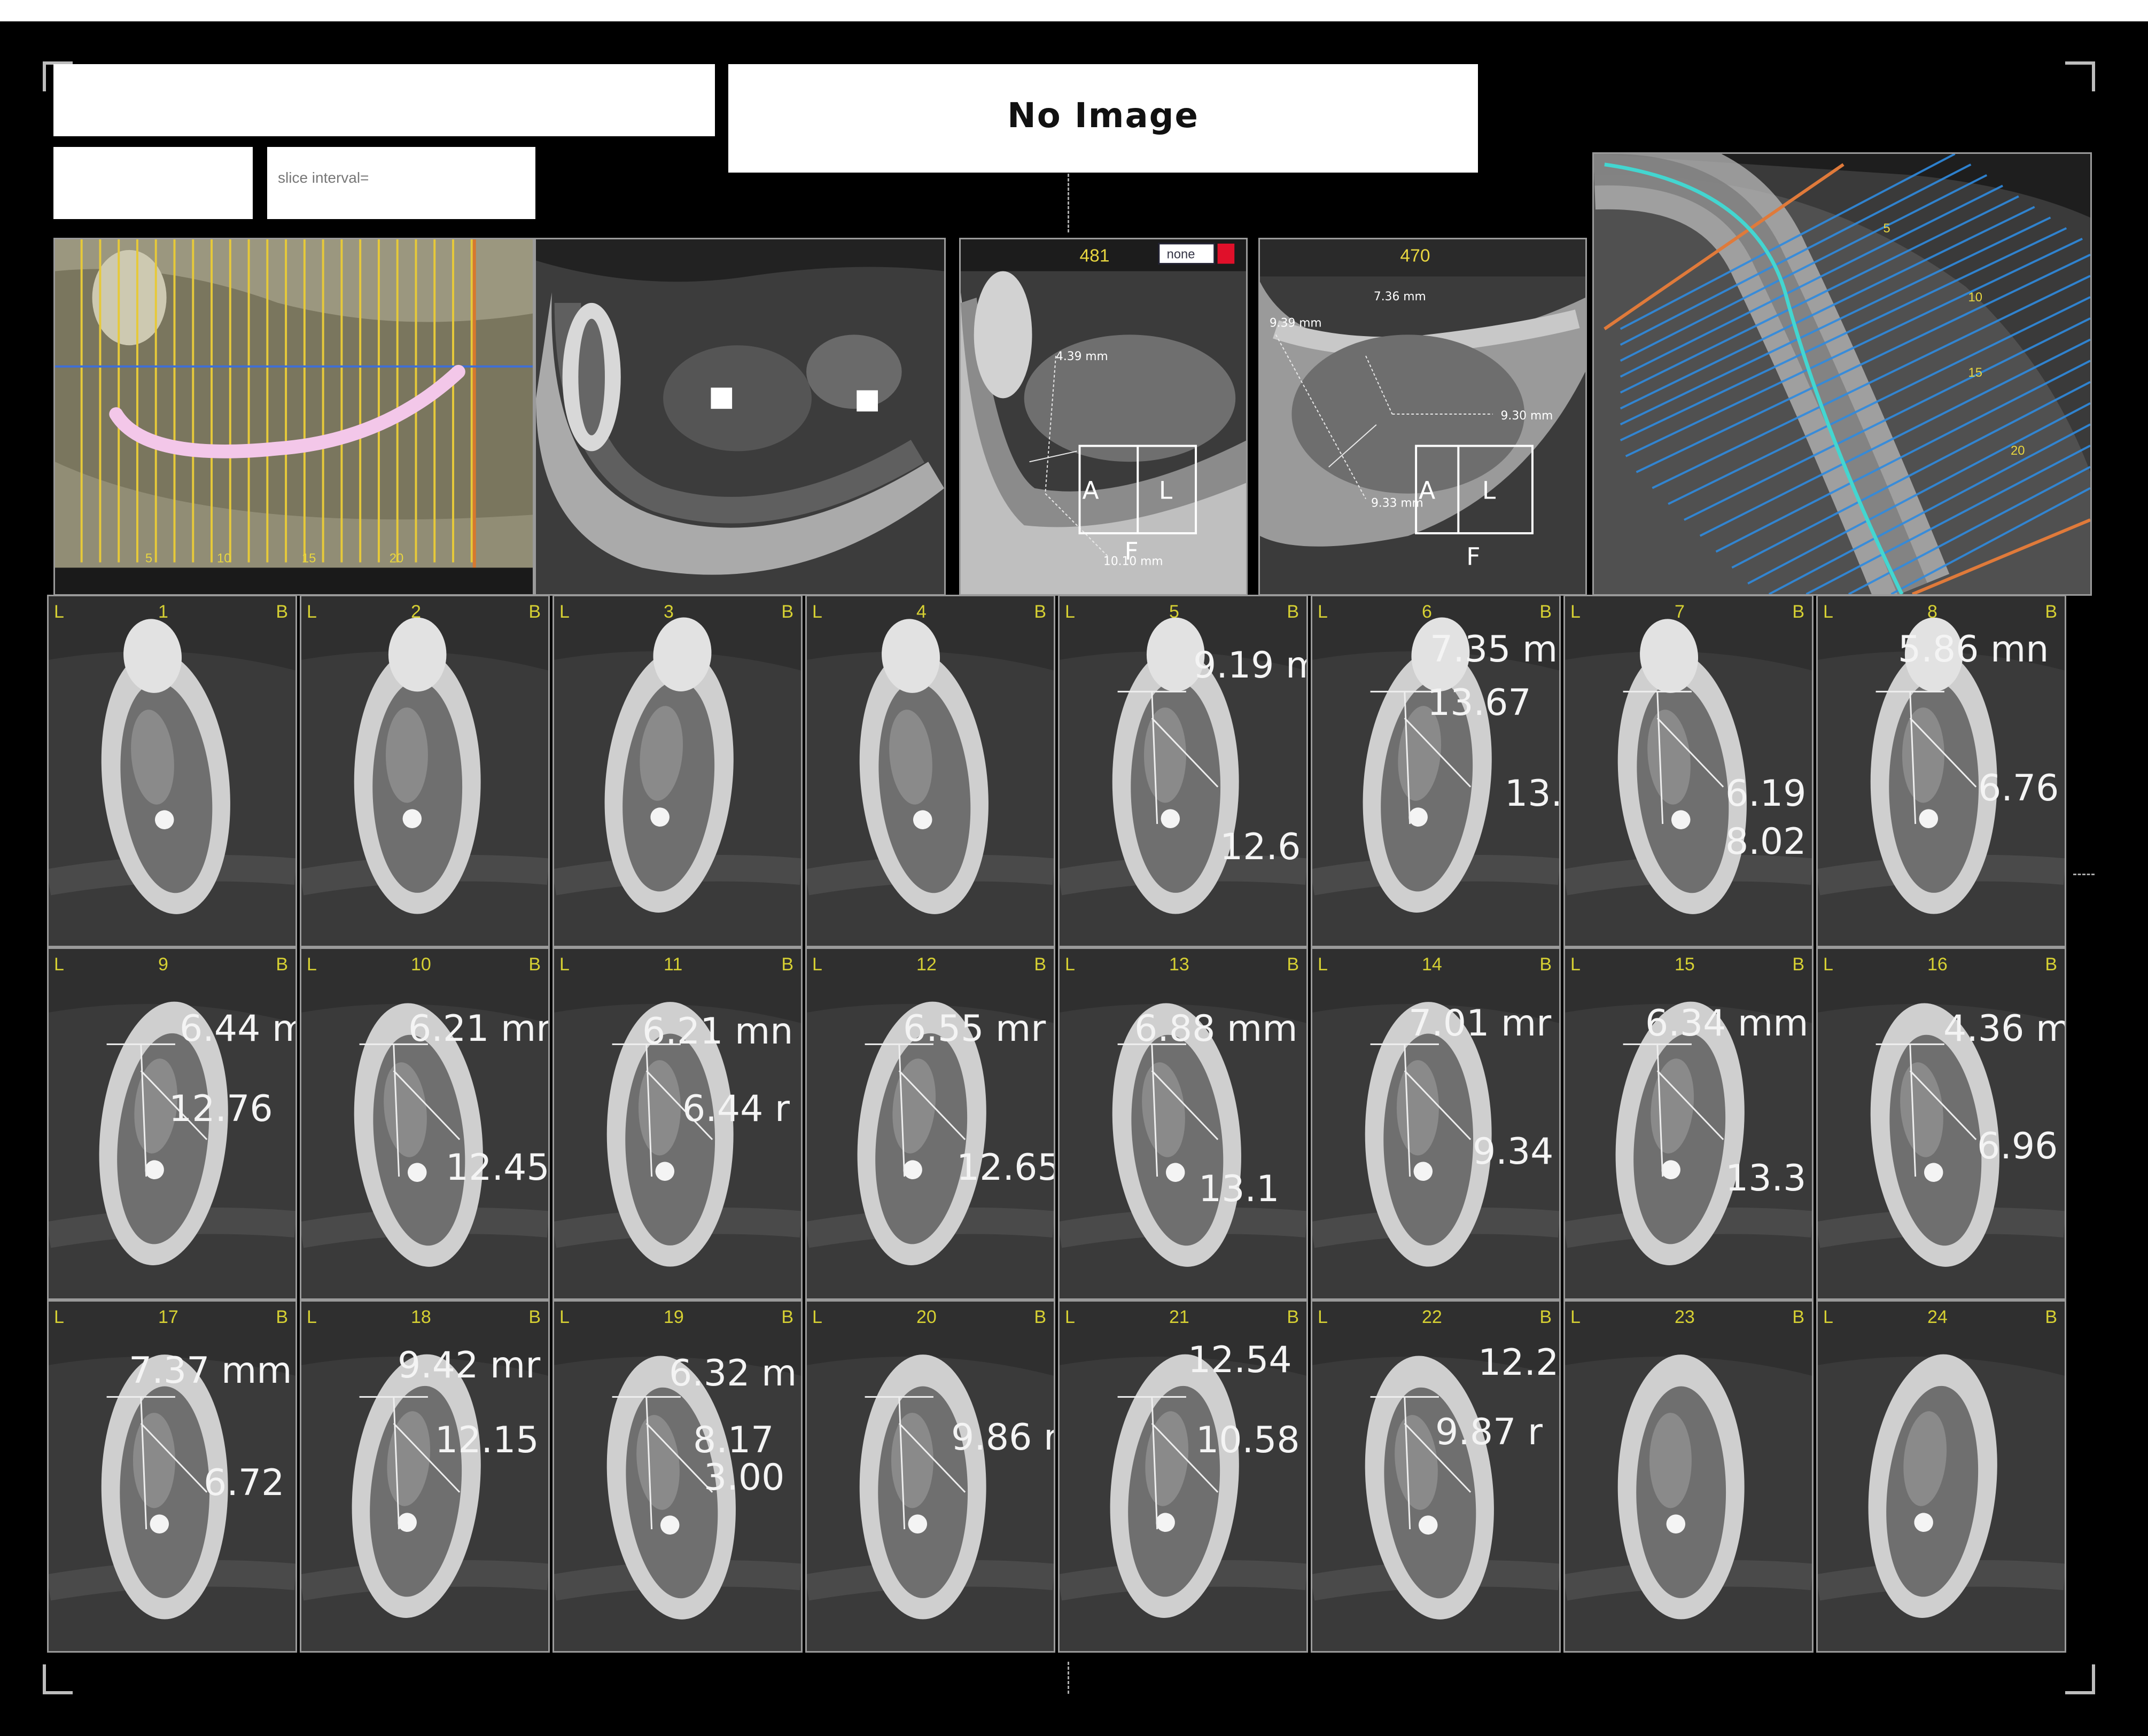 The height and width of the screenshot is (1736, 2148). I want to click on cross-section-23: L 23 B, so click(1688, 1476).